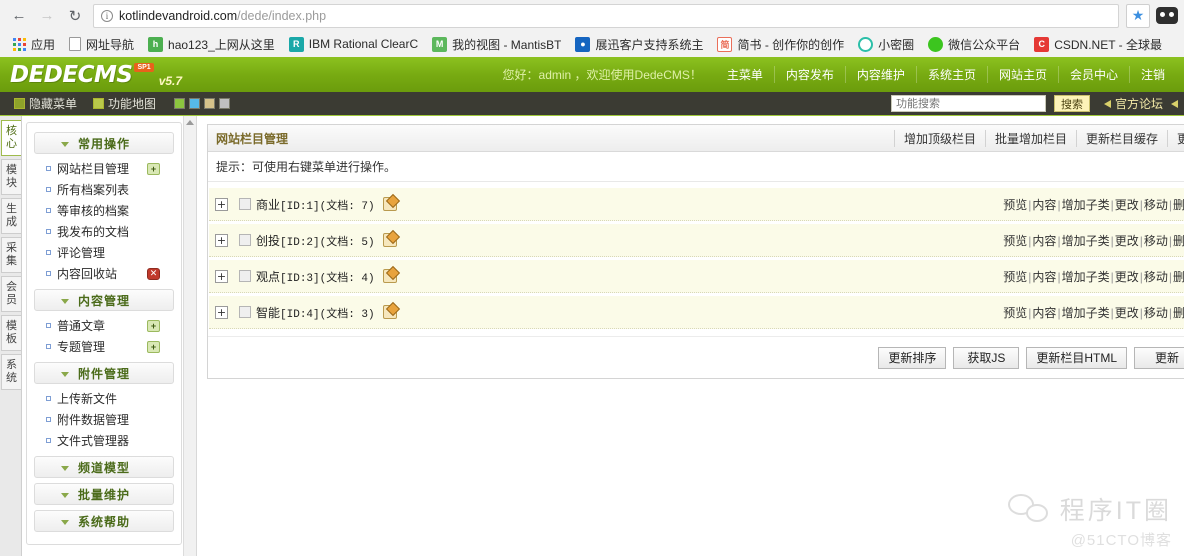 This screenshot has width=1184, height=556. I want to click on table-row: + 观点[ID:3](文档: 4) 预览|内容|增加子类|更改|移动|删除, so click(696, 276).